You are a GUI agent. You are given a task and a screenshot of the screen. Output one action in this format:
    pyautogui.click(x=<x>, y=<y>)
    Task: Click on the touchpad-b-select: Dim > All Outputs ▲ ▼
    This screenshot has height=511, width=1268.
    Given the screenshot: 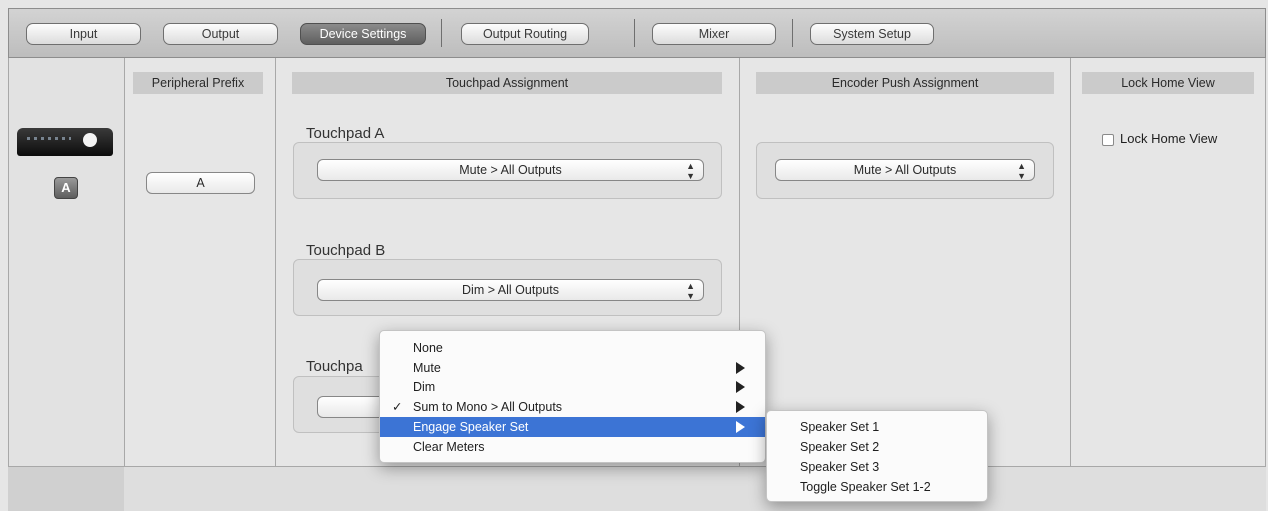 What is the action you would take?
    pyautogui.click(x=510, y=290)
    